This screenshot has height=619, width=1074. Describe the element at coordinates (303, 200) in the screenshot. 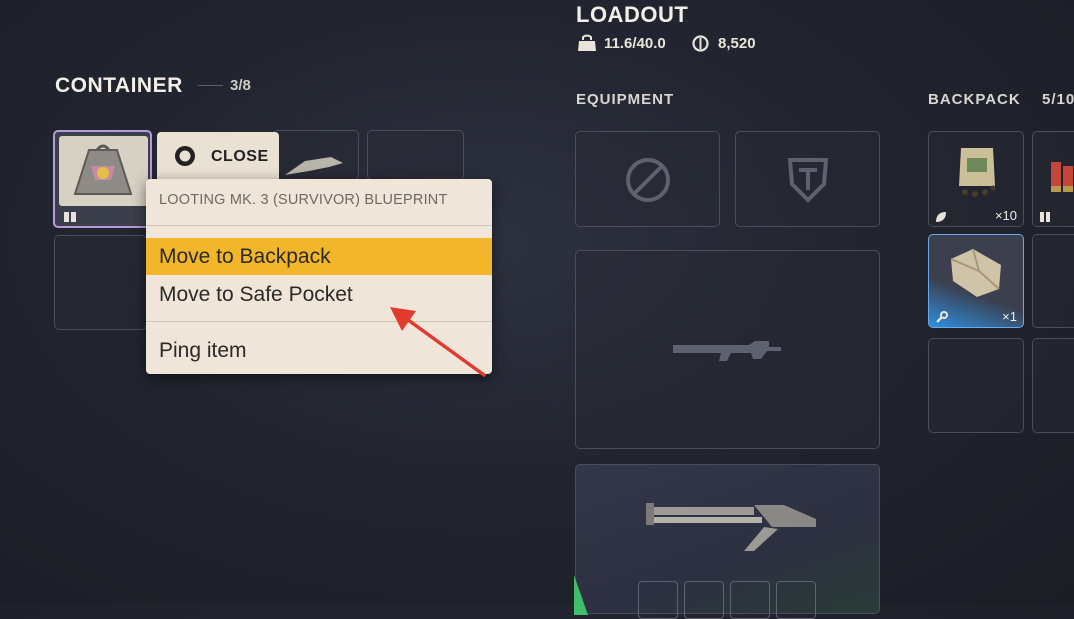

I see `context-menu-header: LOOTING MK. 3 (SURVIVOR) BLUEPRINT` at that location.